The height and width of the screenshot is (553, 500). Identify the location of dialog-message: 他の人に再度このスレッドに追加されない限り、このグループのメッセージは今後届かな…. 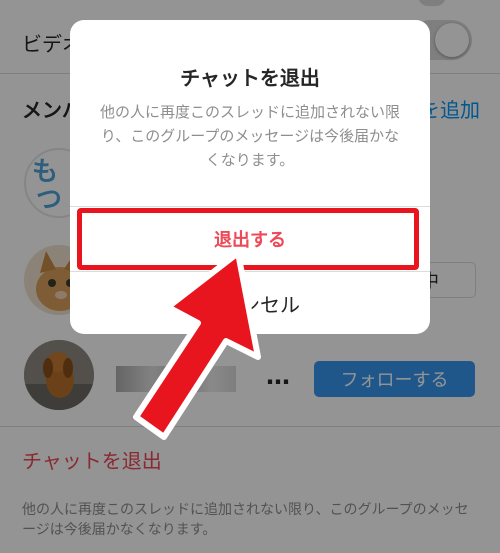
(249, 136).